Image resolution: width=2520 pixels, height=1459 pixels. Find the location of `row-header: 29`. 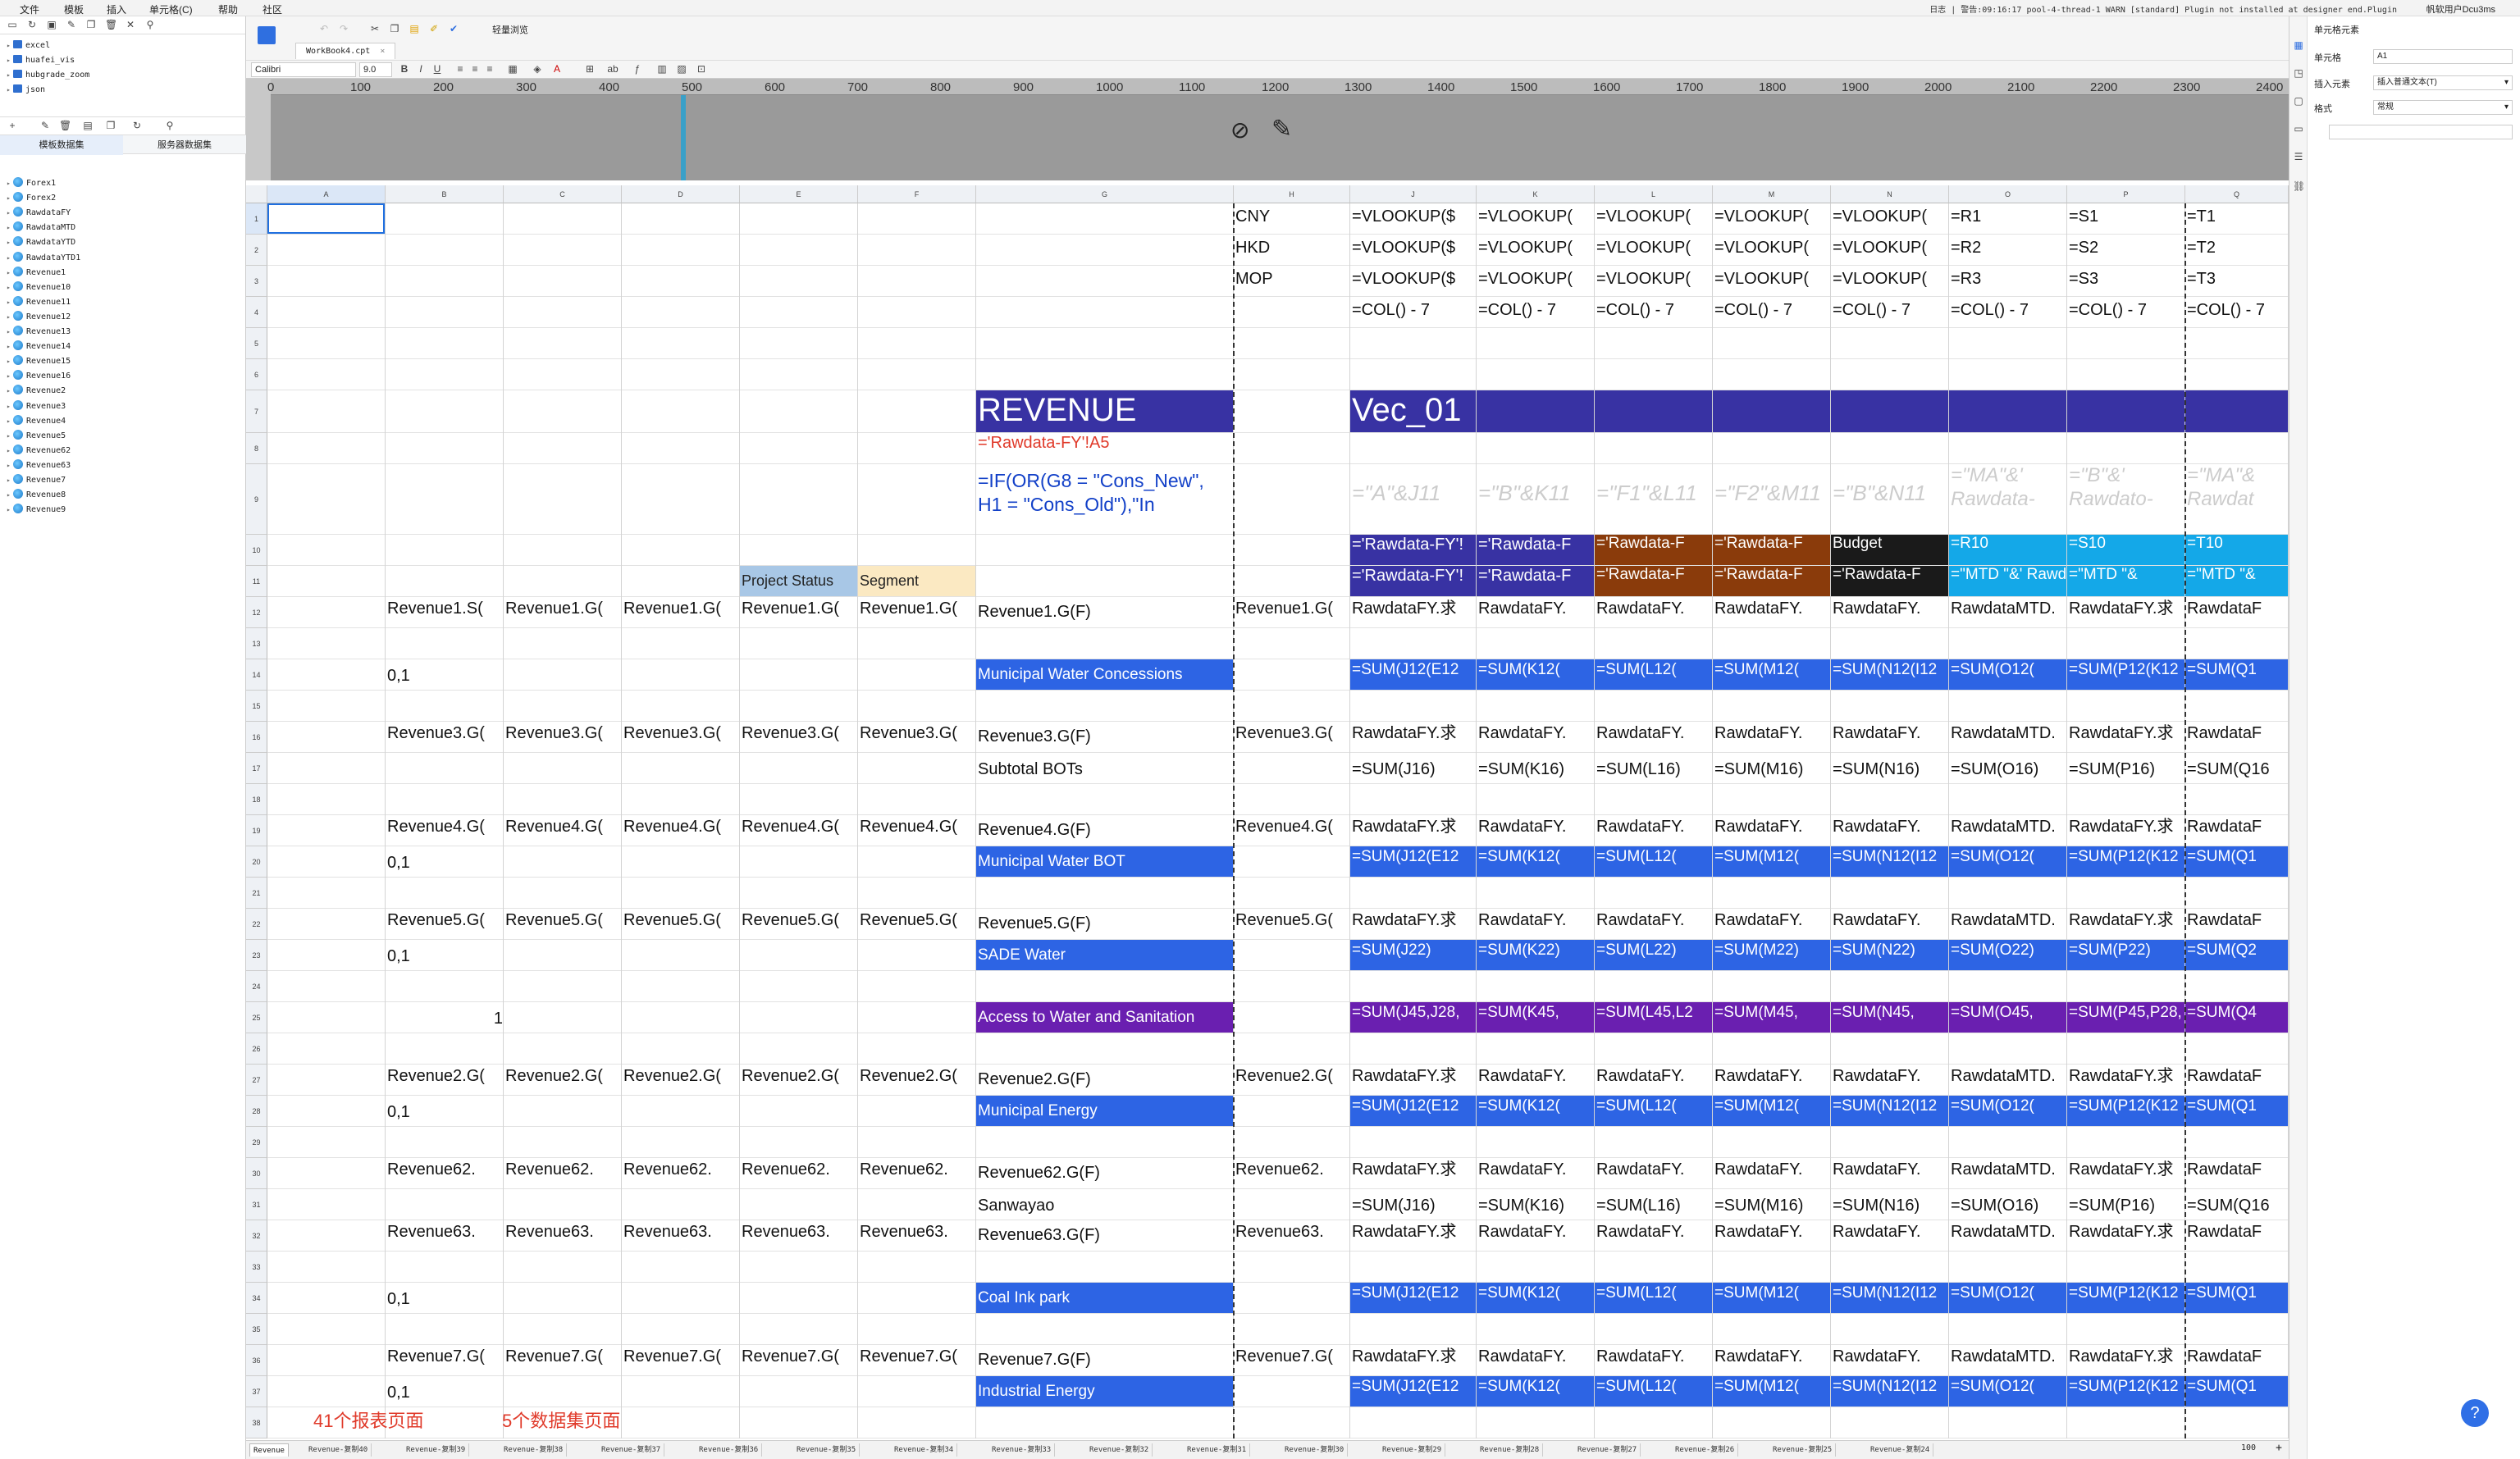

row-header: 29 is located at coordinates (256, 1142).